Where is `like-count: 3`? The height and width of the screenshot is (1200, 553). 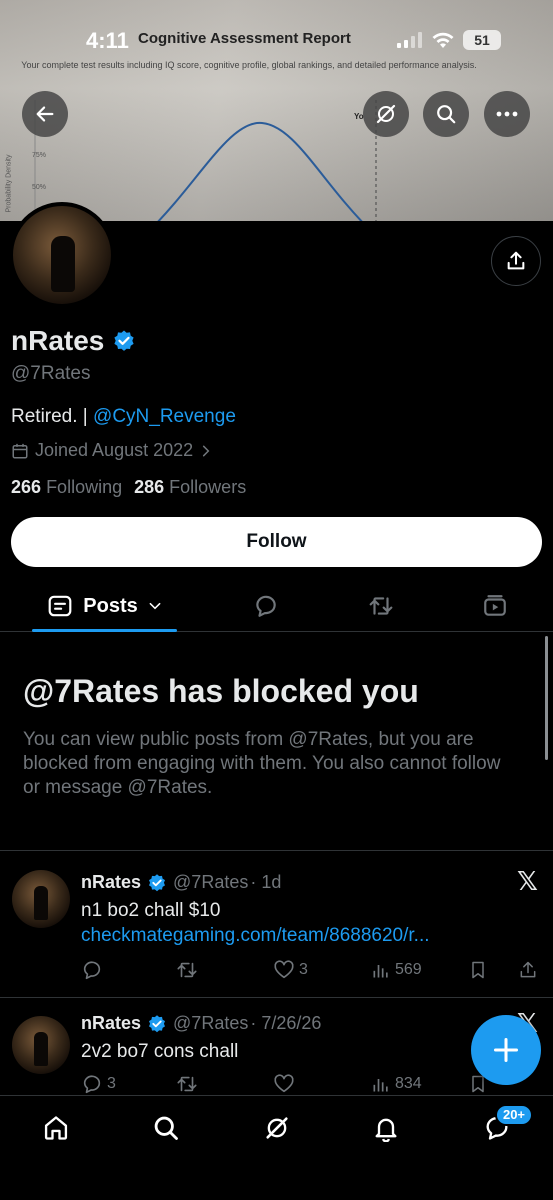
like-count: 3 is located at coordinates (303, 969).